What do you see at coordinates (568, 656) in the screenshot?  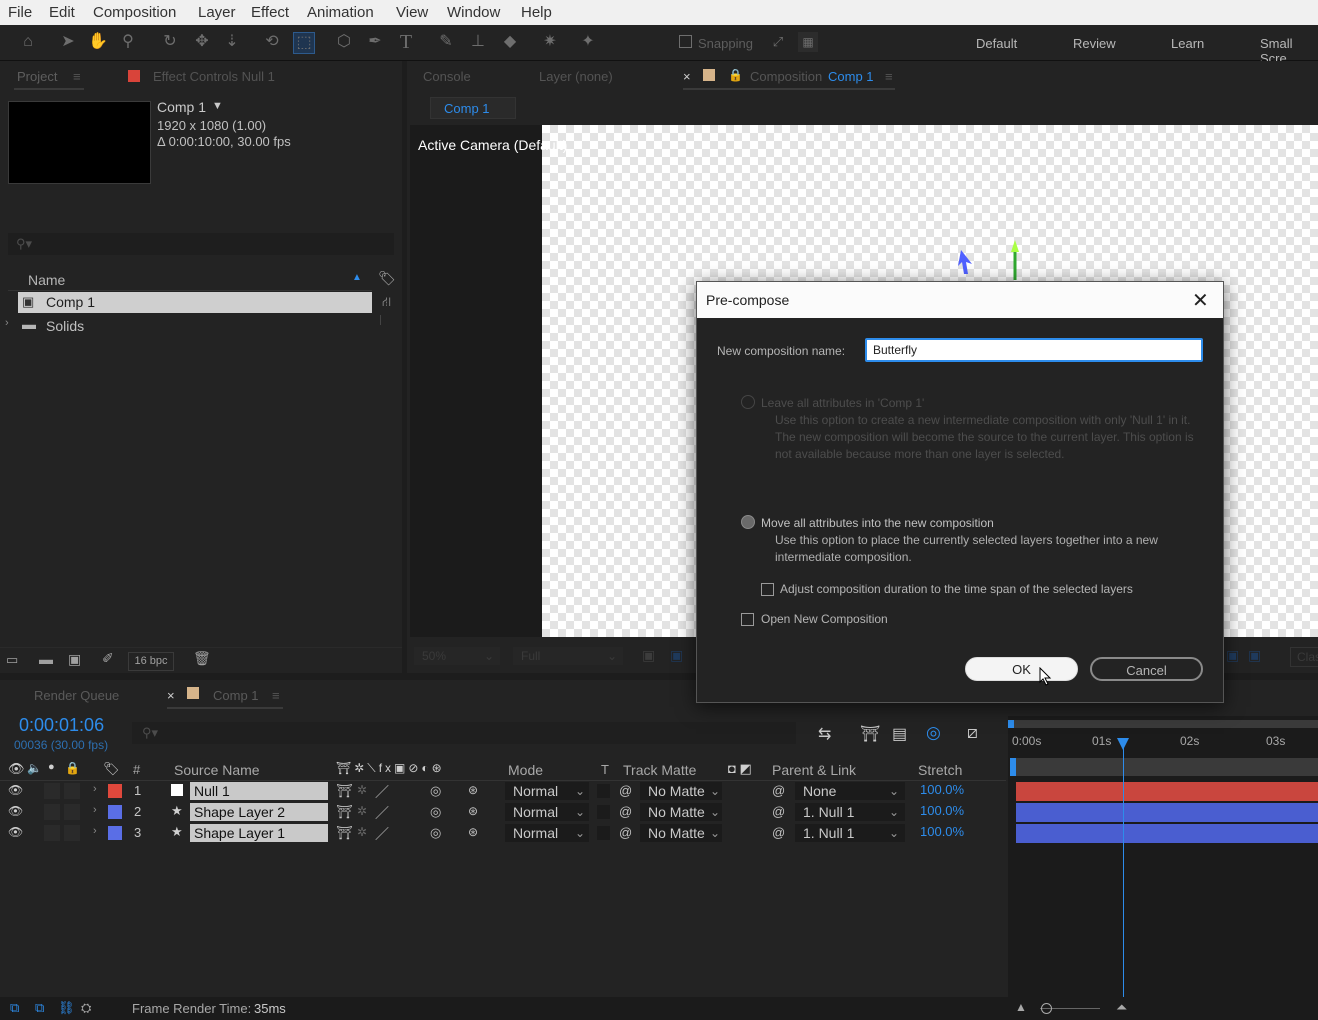 I see `resolution-dropdown: Full ⌄` at bounding box center [568, 656].